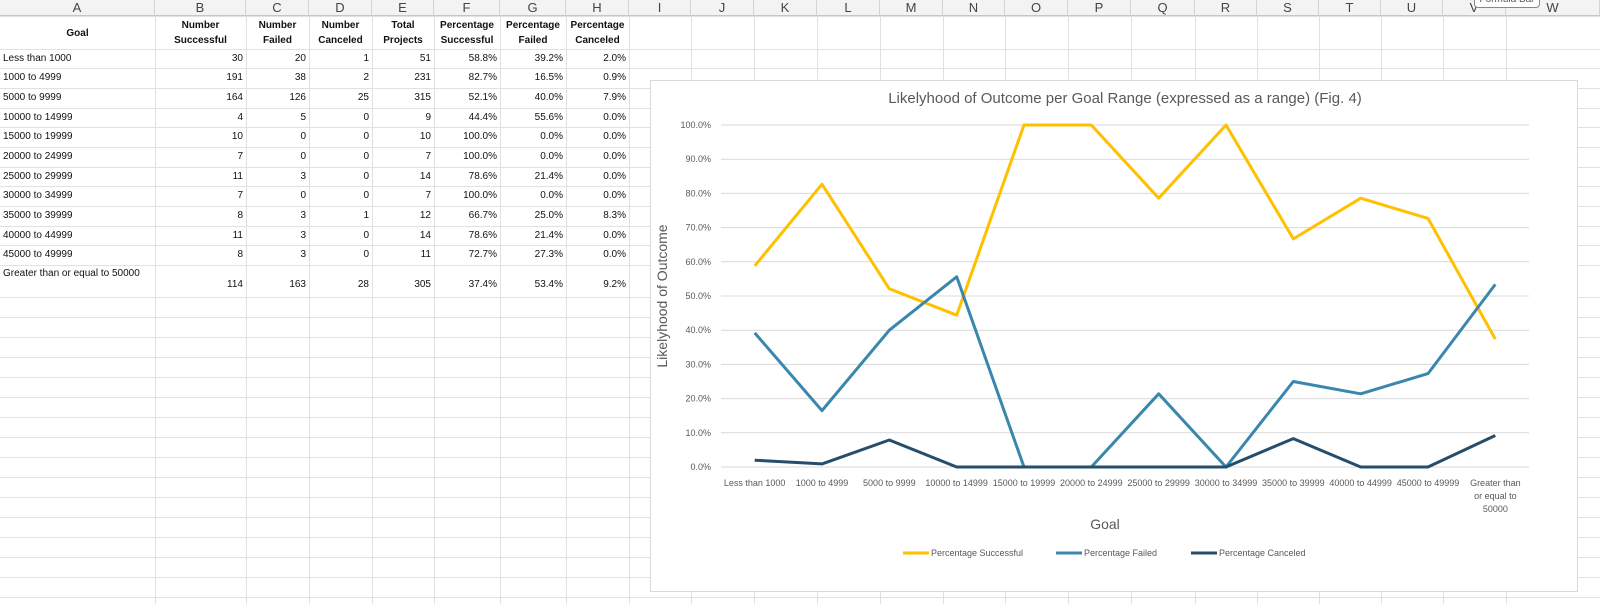 The height and width of the screenshot is (604, 1600). What do you see at coordinates (277, 33) in the screenshot?
I see `table-header-cell: Number Failed` at bounding box center [277, 33].